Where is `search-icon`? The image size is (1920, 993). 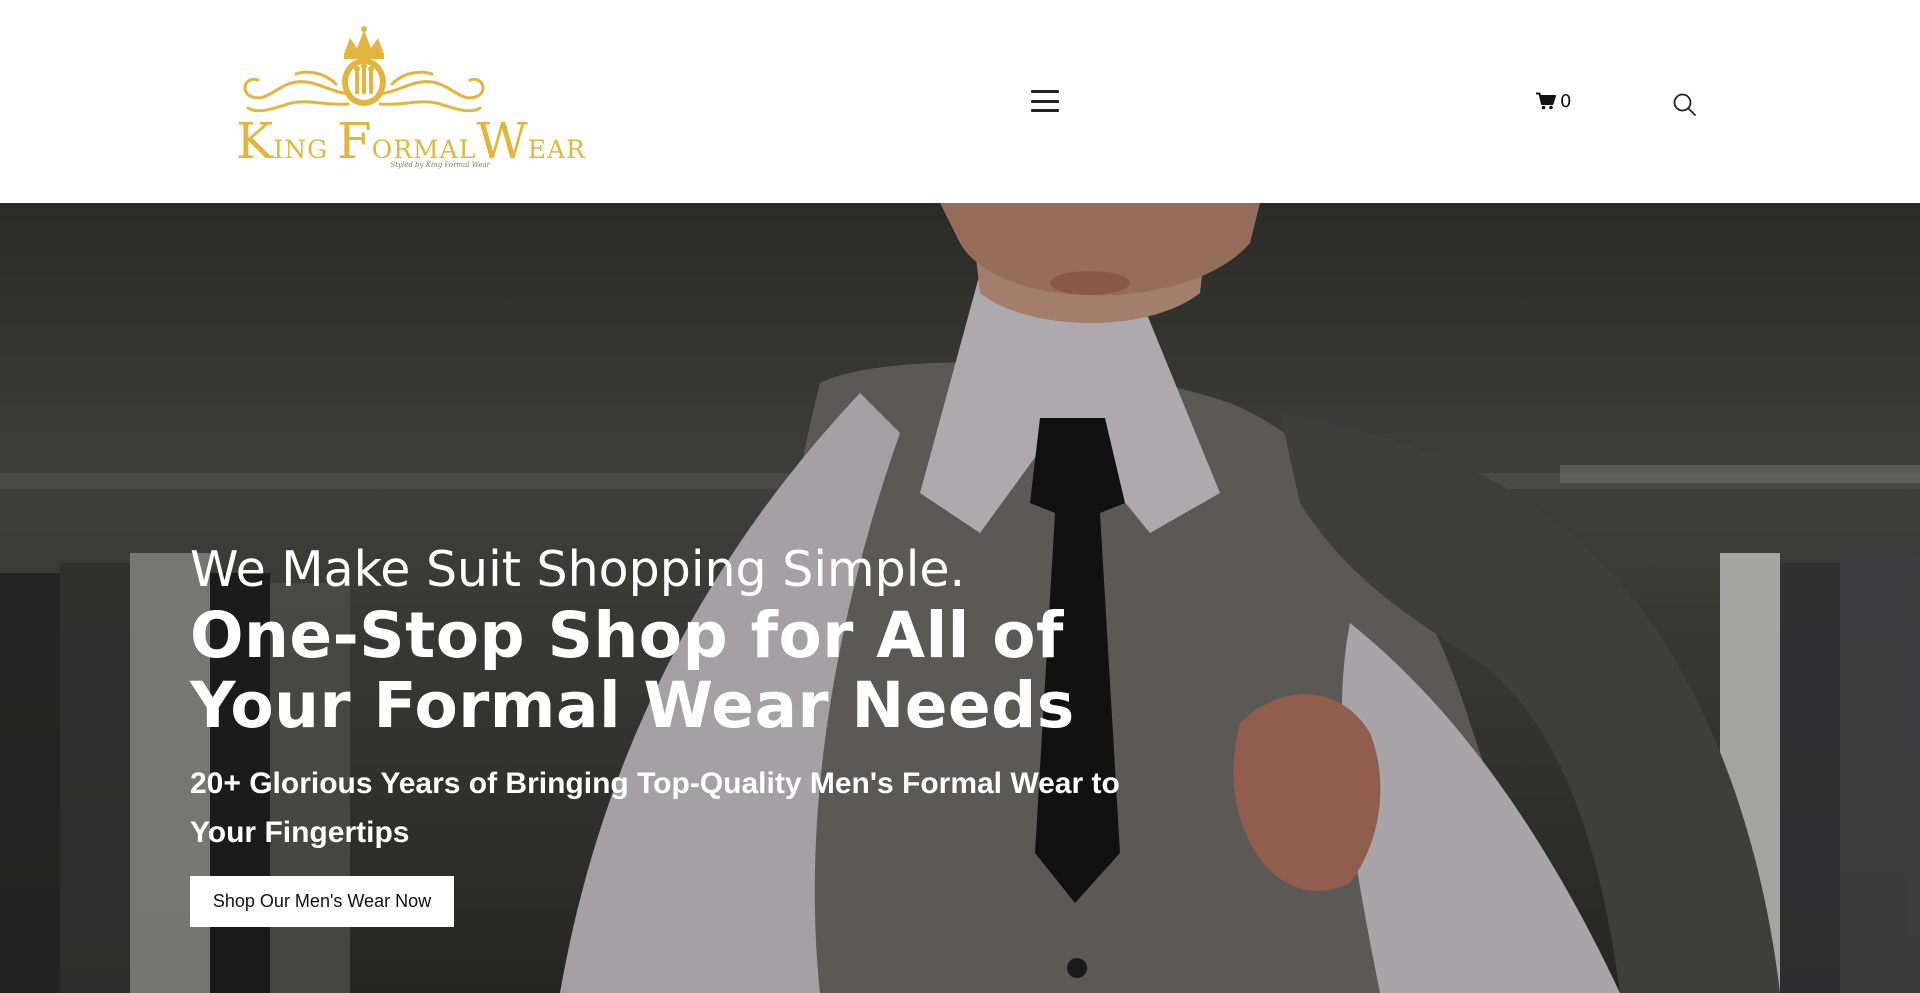 search-icon is located at coordinates (1685, 105).